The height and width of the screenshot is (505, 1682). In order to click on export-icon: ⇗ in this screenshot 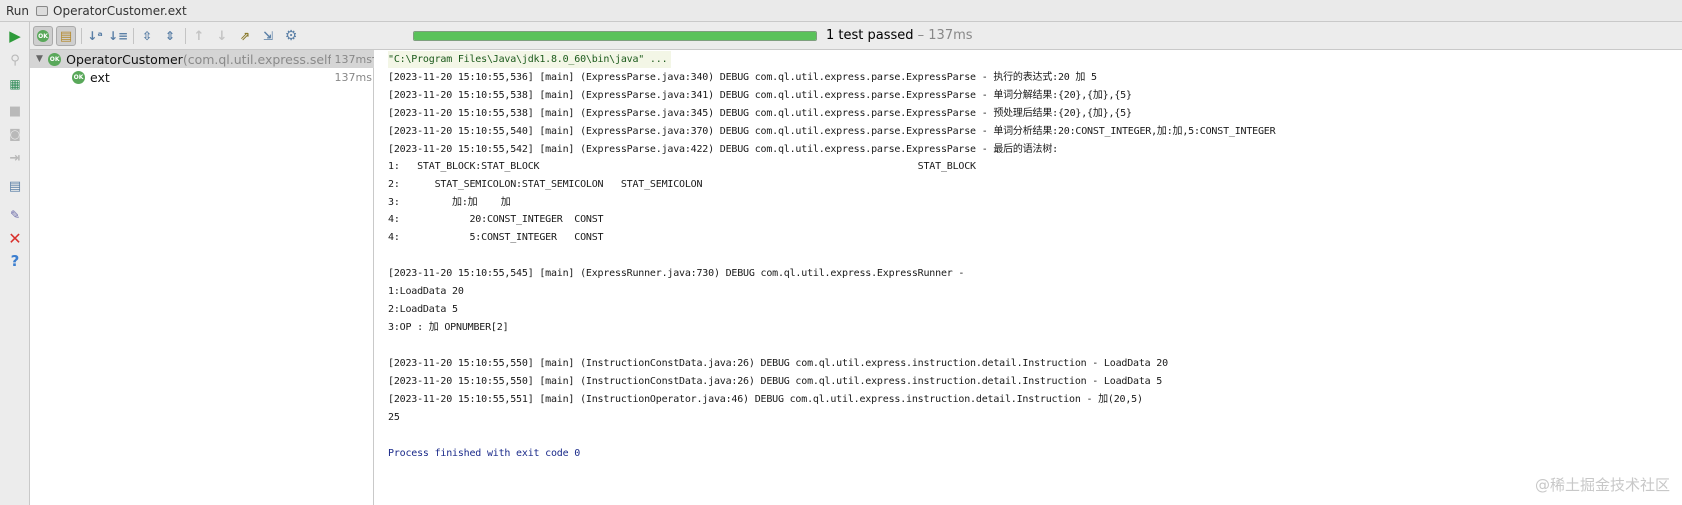, I will do `click(245, 36)`.